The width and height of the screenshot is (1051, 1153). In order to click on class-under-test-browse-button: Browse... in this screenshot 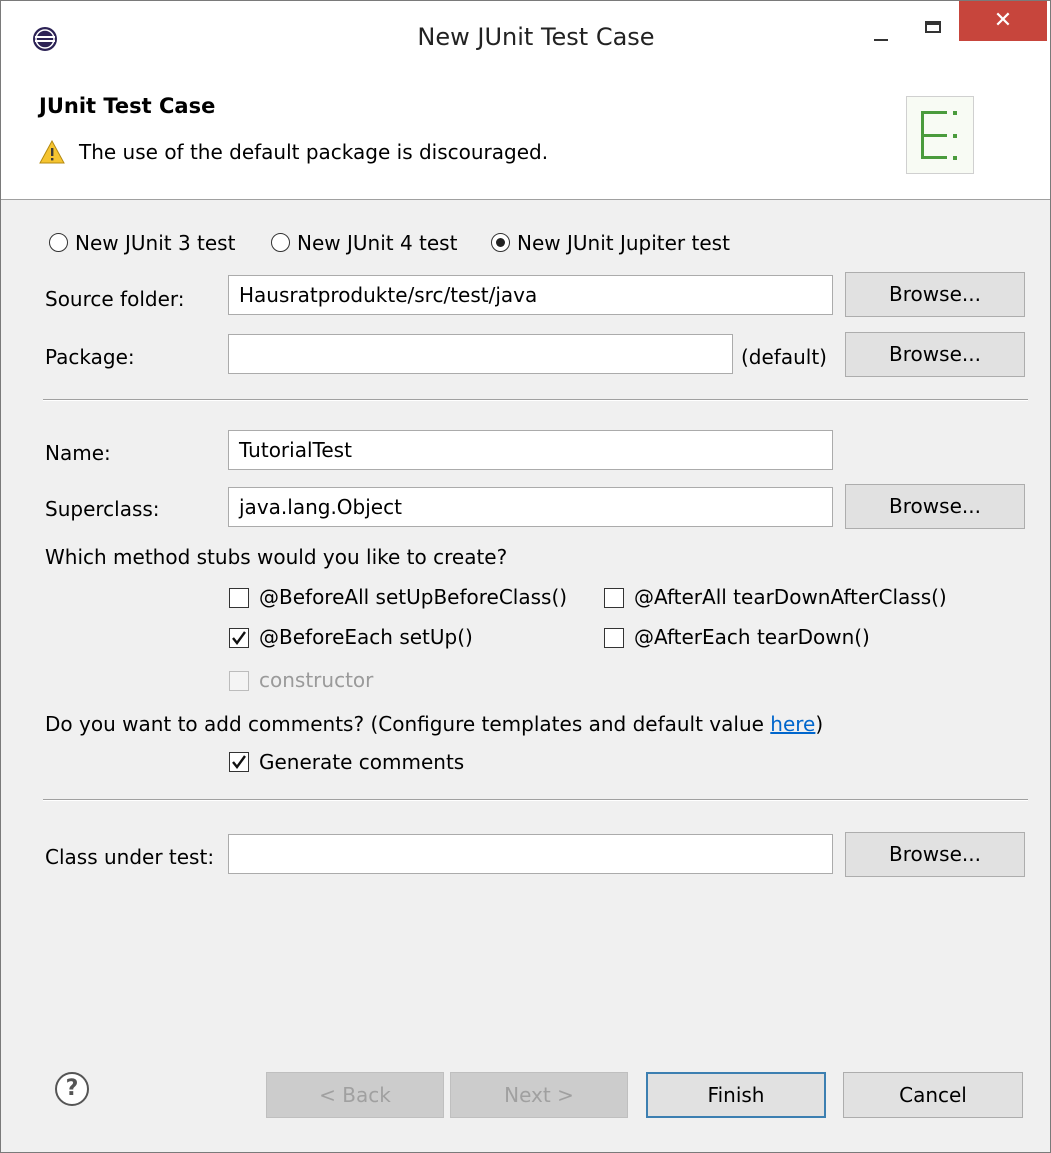, I will do `click(935, 854)`.